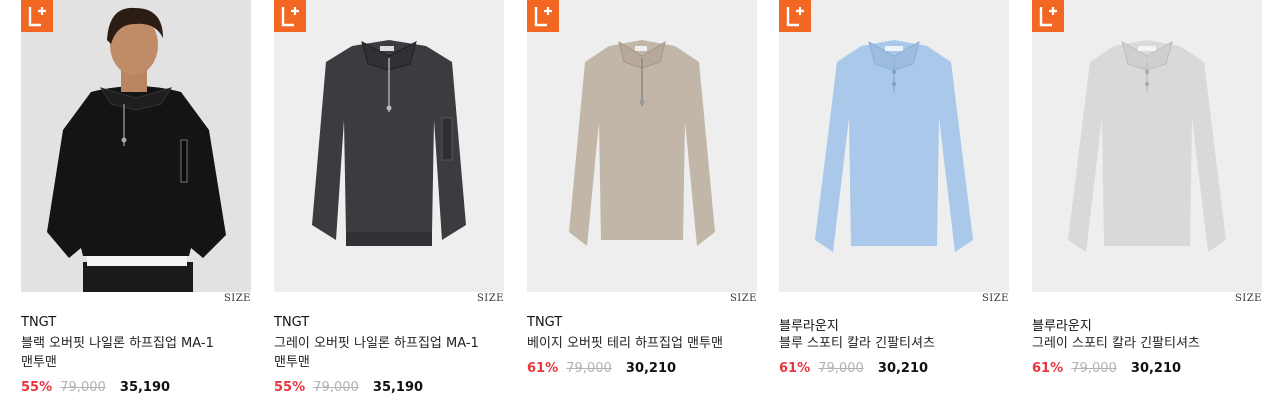 This screenshot has height=408, width=1266. What do you see at coordinates (892, 343) in the screenshot?
I see `product-name: 블루 스포티 칼라 긴팔티셔츠` at bounding box center [892, 343].